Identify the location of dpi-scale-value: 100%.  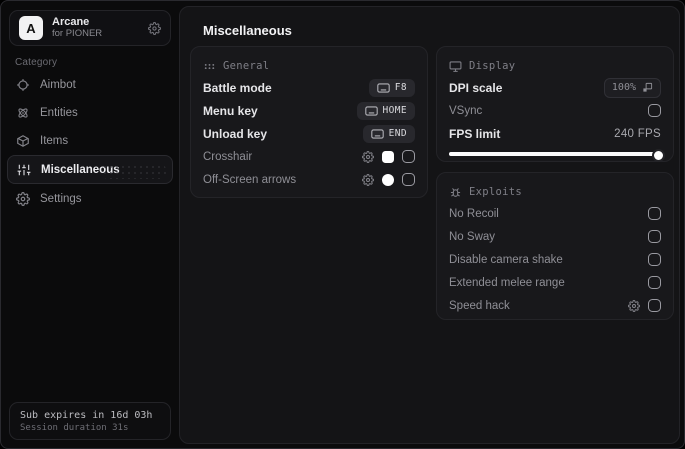
(623, 87).